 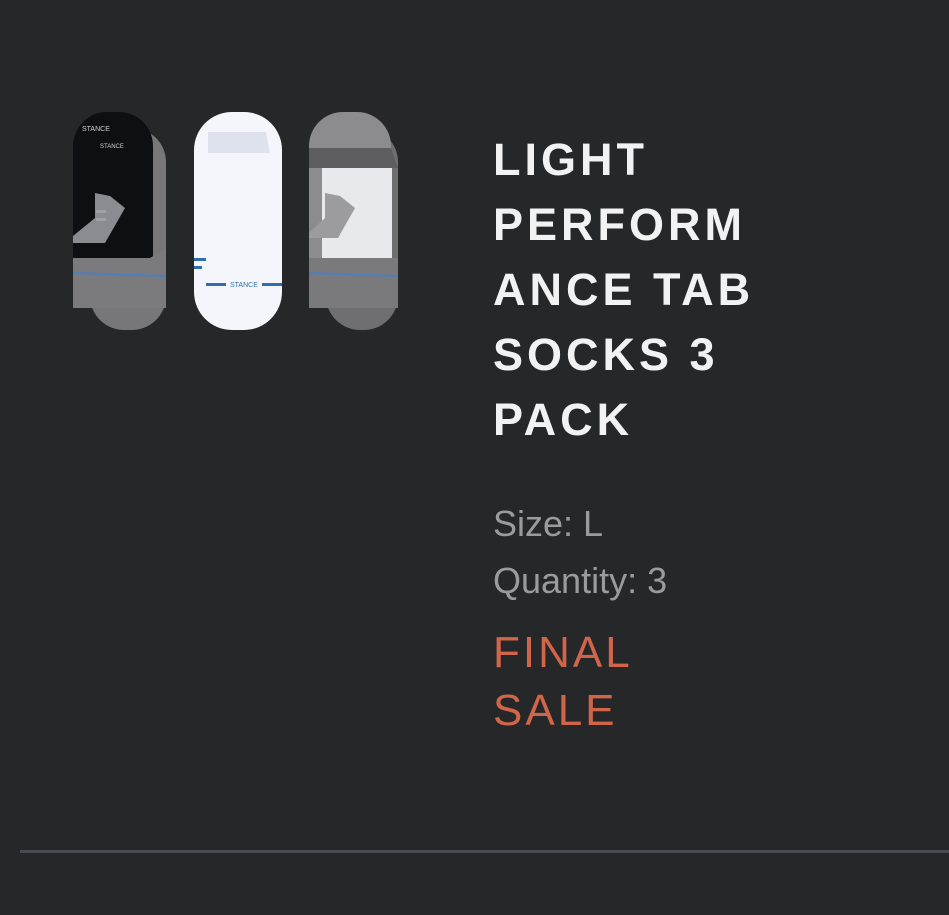 I want to click on final-sale-line: FINAL, so click(x=563, y=652).